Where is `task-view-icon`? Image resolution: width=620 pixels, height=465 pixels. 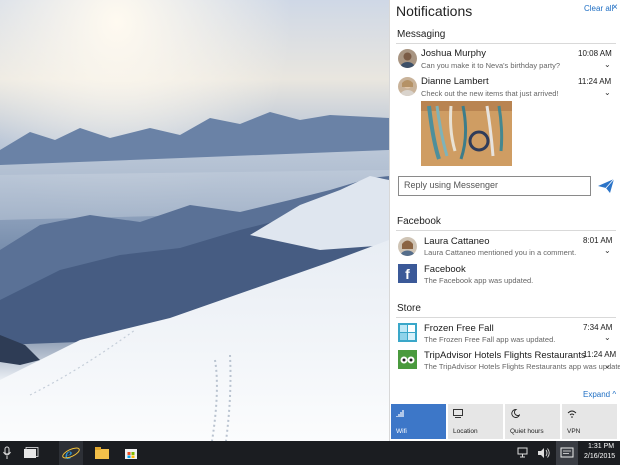 task-view-icon is located at coordinates (31, 453).